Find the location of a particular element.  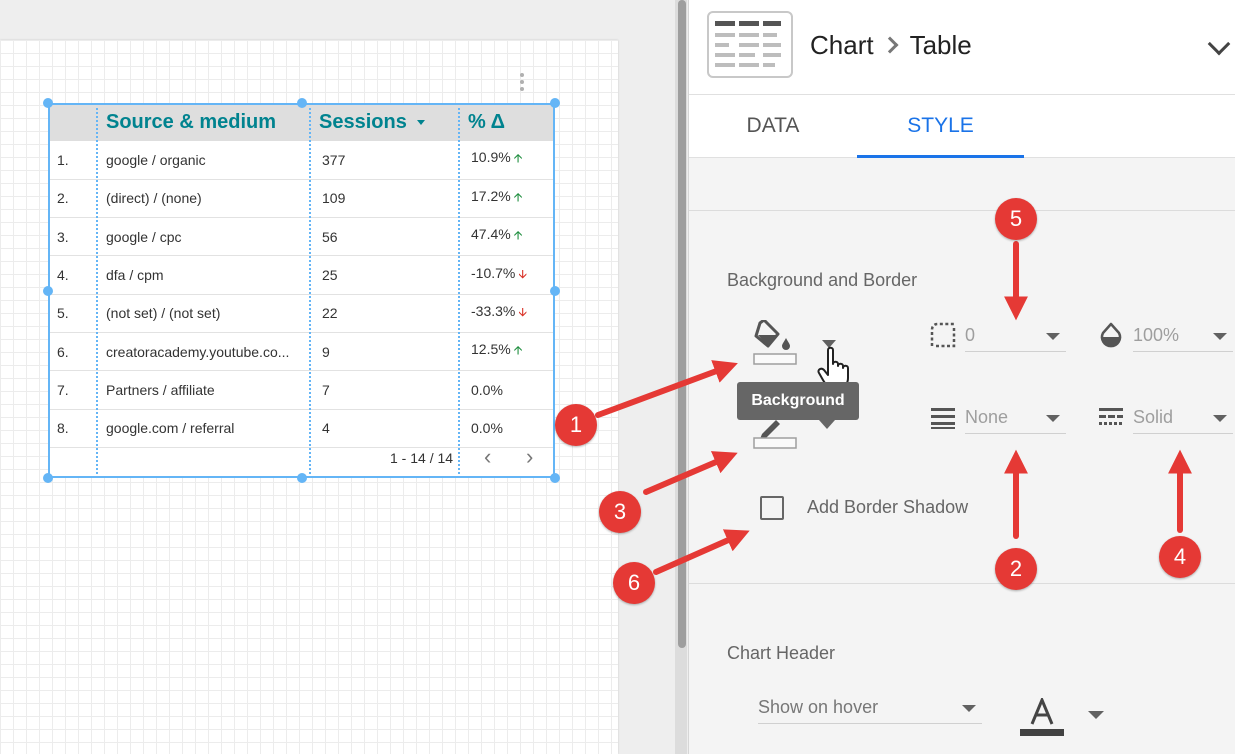

row-index: 7. is located at coordinates (72, 390).